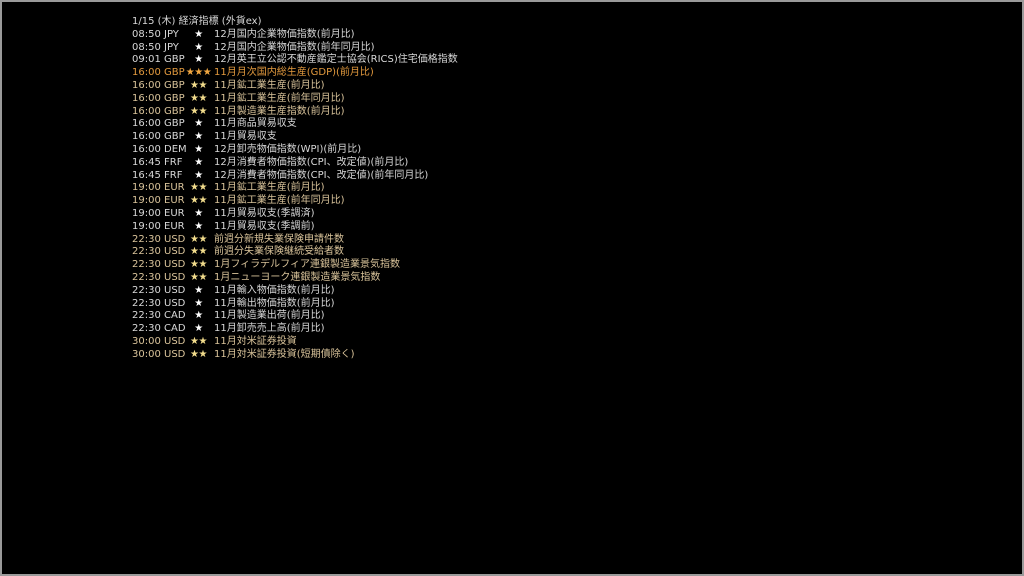 The width and height of the screenshot is (1024, 576). Describe the element at coordinates (146, 60) in the screenshot. I see `event-time: 09:01` at that location.